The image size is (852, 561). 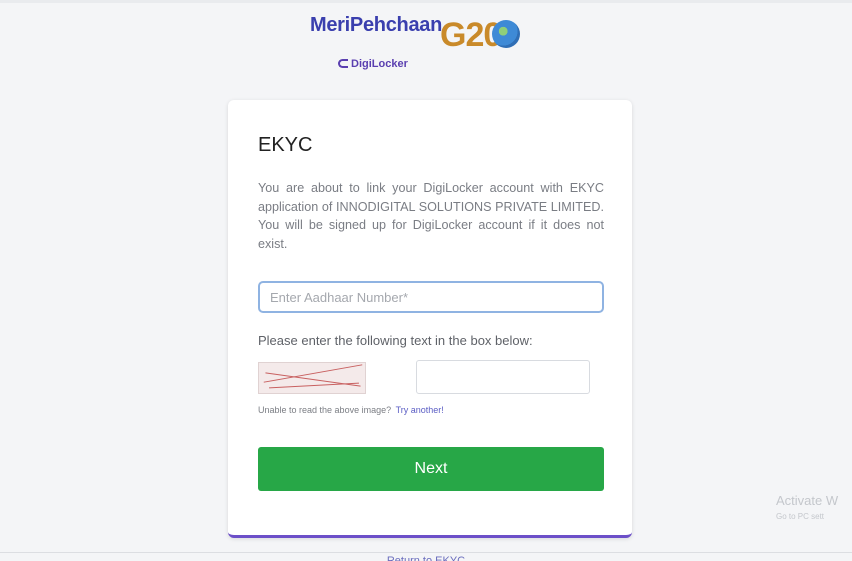 I want to click on captcha-input, so click(x=503, y=377).